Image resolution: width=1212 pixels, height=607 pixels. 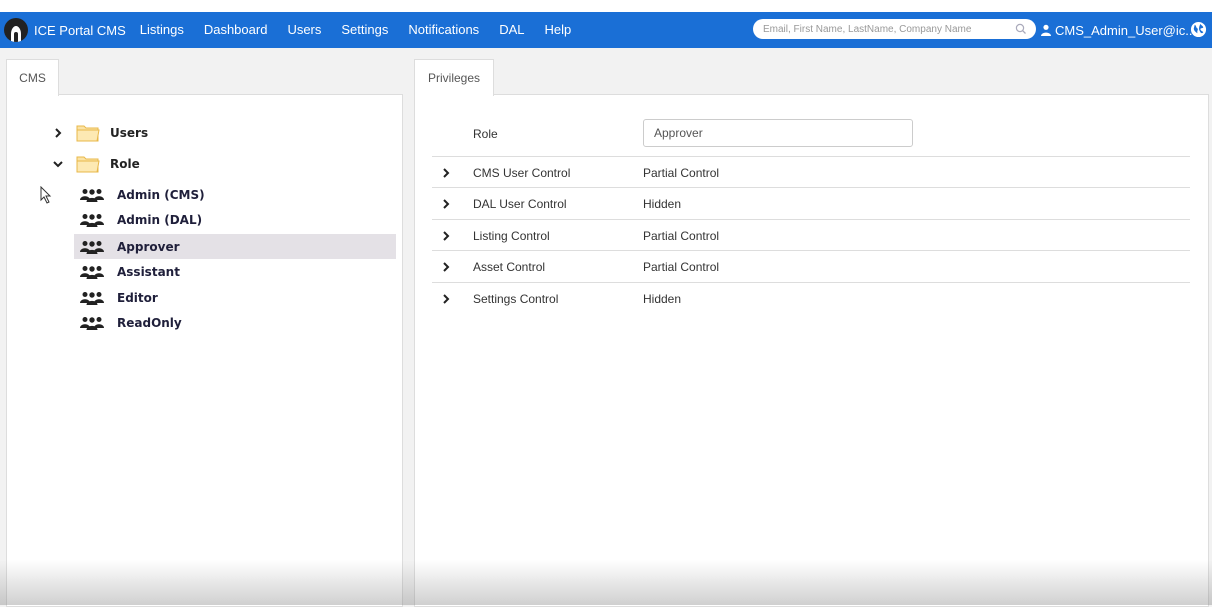 What do you see at coordinates (511, 235) in the screenshot?
I see `privilege-name: Listing Control` at bounding box center [511, 235].